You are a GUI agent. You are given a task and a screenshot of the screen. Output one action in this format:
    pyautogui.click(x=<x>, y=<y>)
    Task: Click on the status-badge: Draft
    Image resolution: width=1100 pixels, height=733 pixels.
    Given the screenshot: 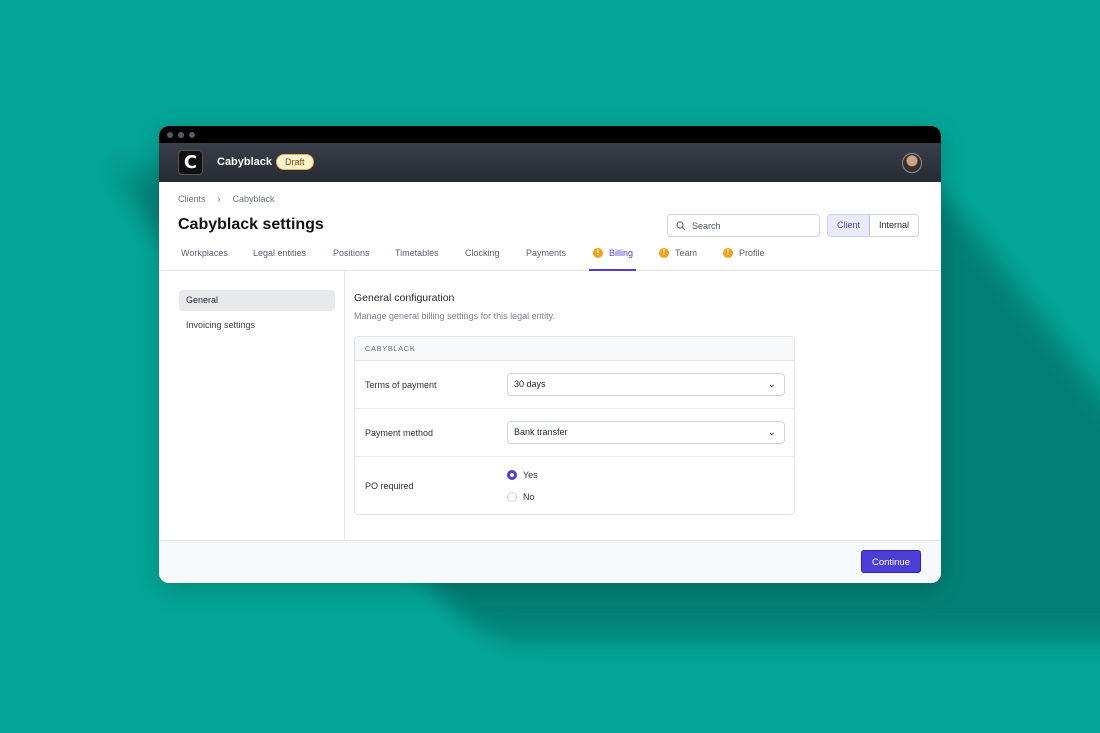 What is the action you would take?
    pyautogui.click(x=295, y=162)
    